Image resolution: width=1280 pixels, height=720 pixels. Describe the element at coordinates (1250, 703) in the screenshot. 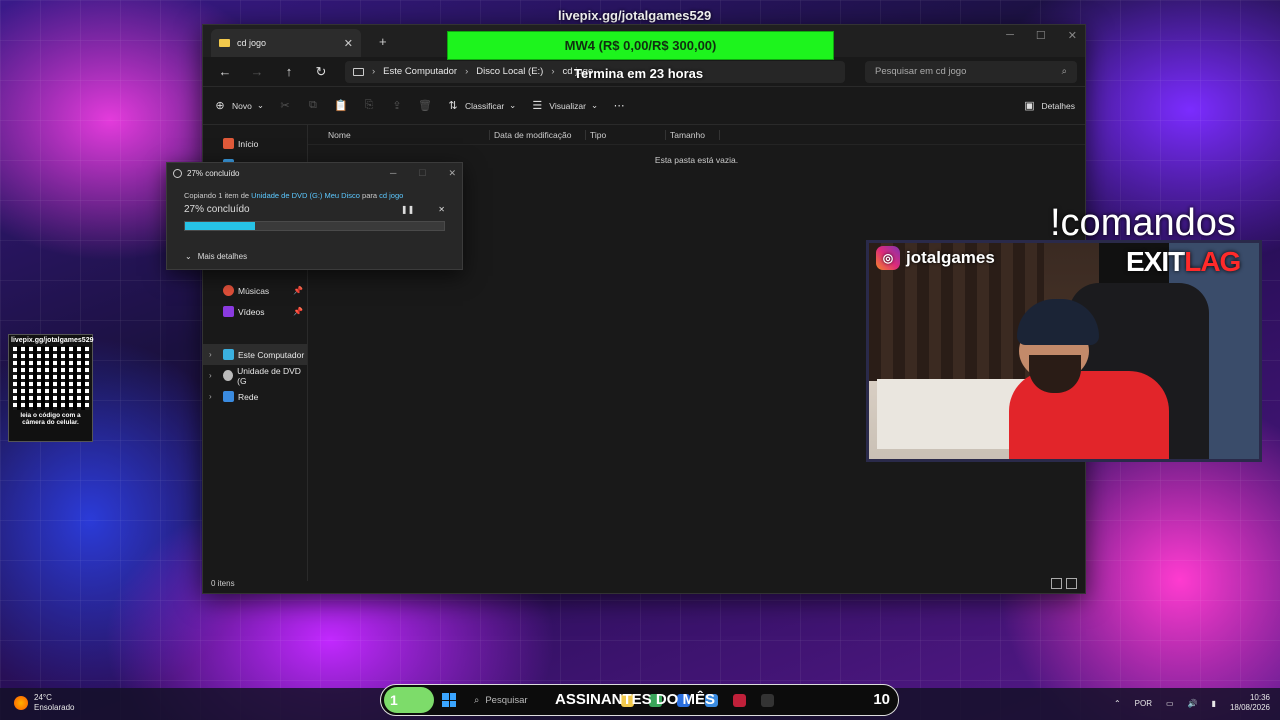

I see `clock: 10:36 18/08/2026` at that location.